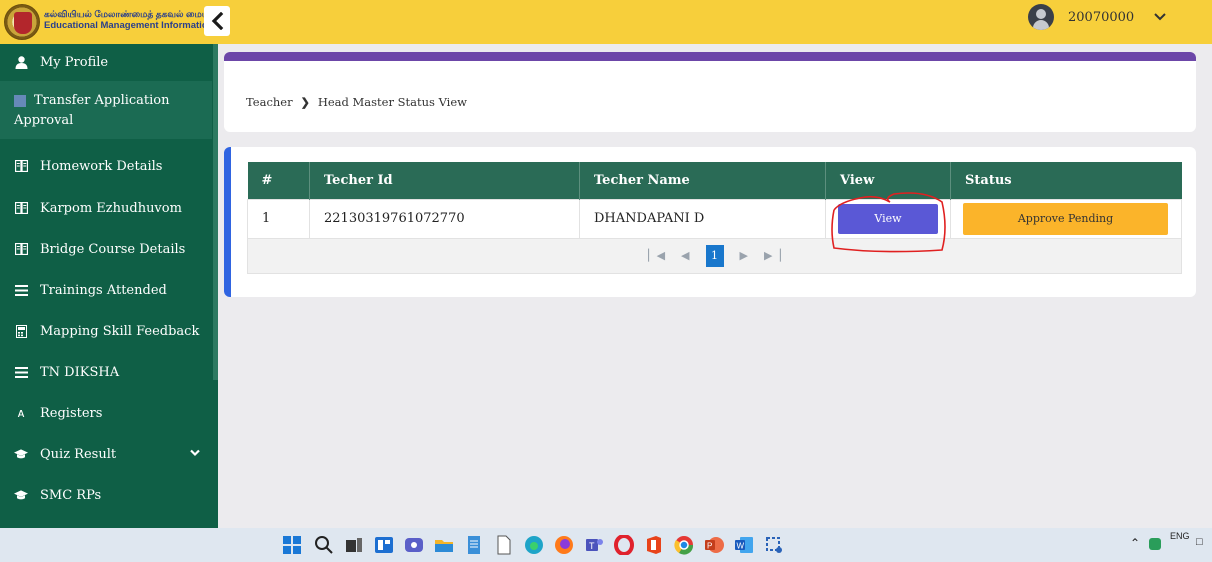 The width and height of the screenshot is (1212, 562). I want to click on sidebar-item-label: Trainings Attended, so click(103, 290).